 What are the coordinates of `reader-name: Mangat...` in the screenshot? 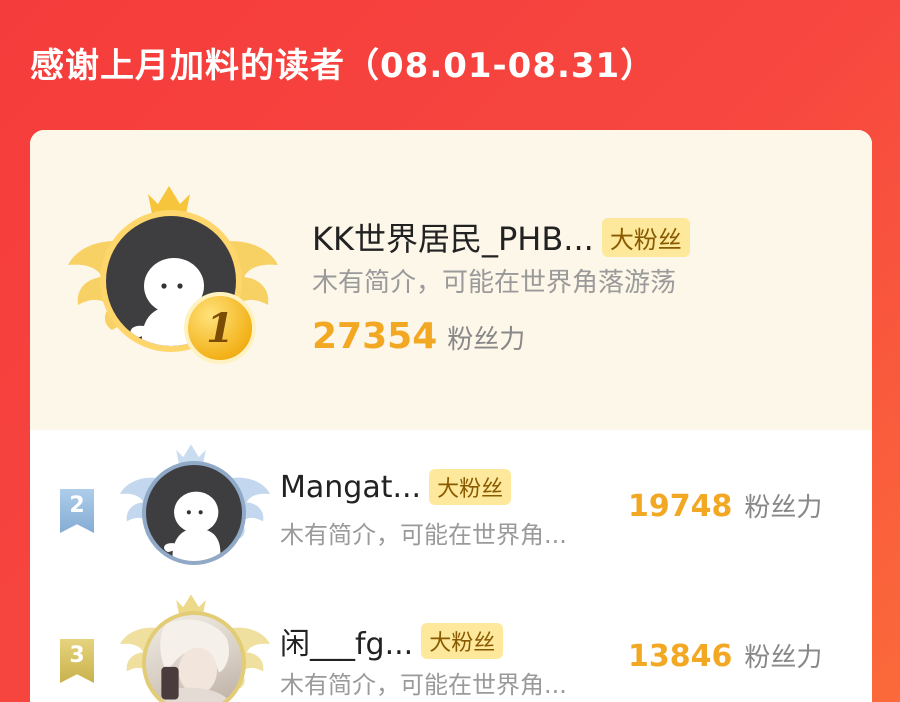 It's located at (350, 487).